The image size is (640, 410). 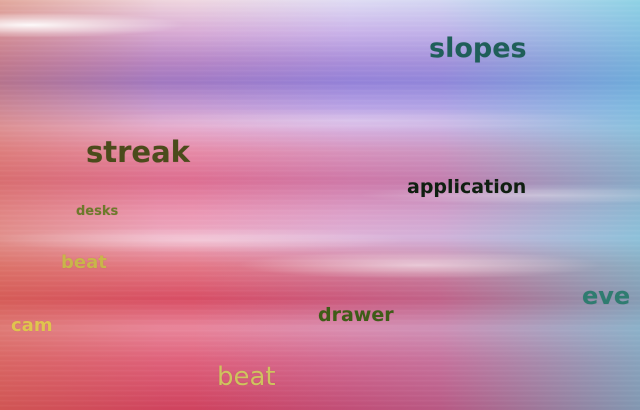 What do you see at coordinates (97, 211) in the screenshot?
I see `word-desks: desks` at bounding box center [97, 211].